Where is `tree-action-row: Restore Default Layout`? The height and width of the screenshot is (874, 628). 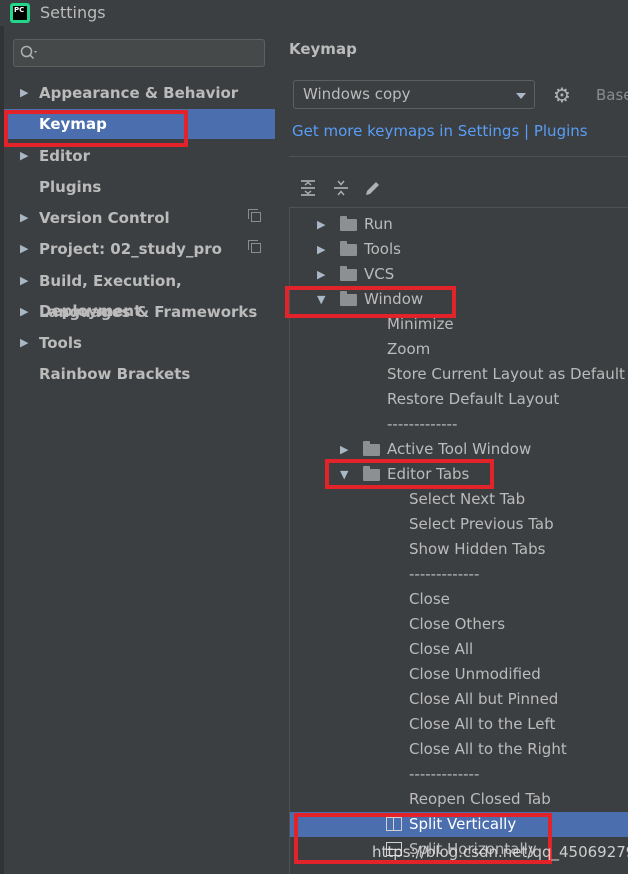 tree-action-row: Restore Default Layout is located at coordinates (459, 399).